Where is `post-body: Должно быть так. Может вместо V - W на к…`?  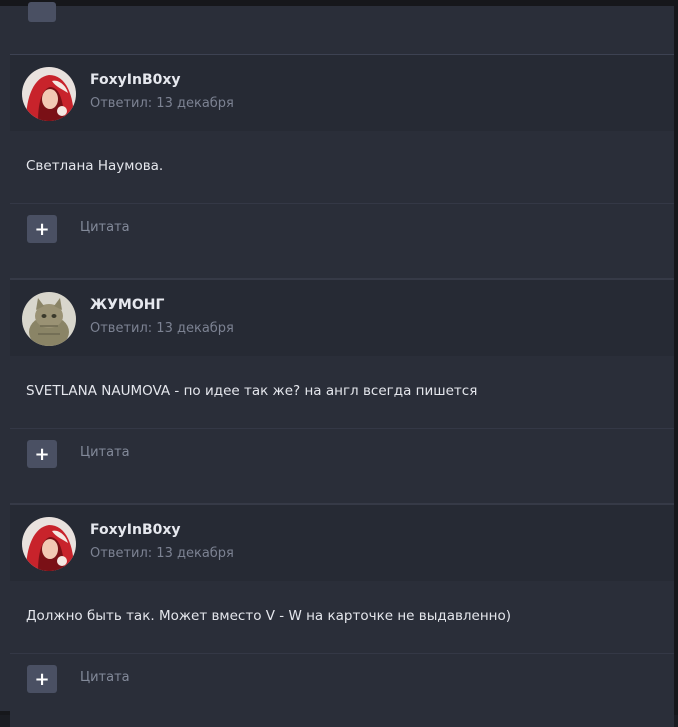
post-body: Должно быть так. Может вместо V - W на к… is located at coordinates (342, 617).